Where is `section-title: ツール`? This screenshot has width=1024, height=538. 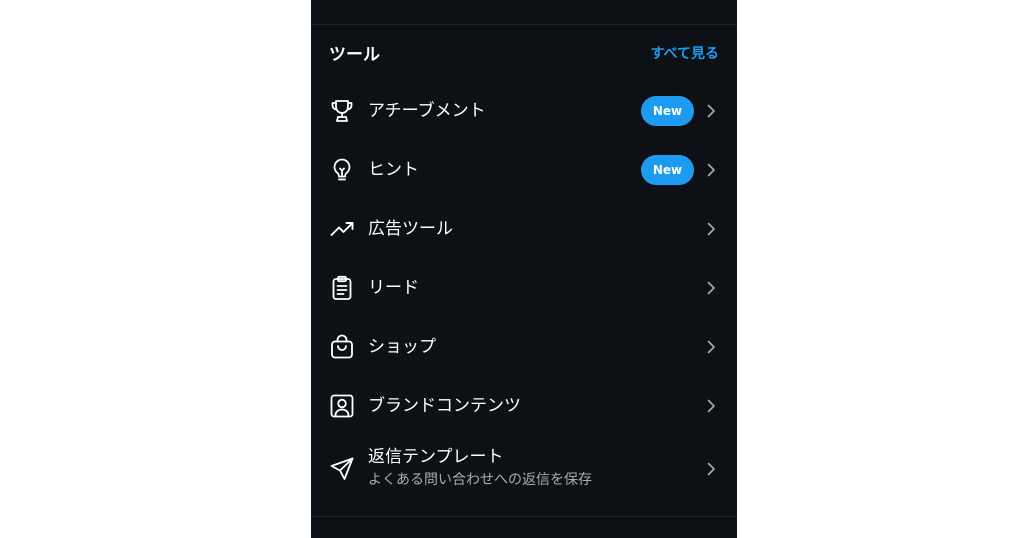
section-title: ツール is located at coordinates (354, 55).